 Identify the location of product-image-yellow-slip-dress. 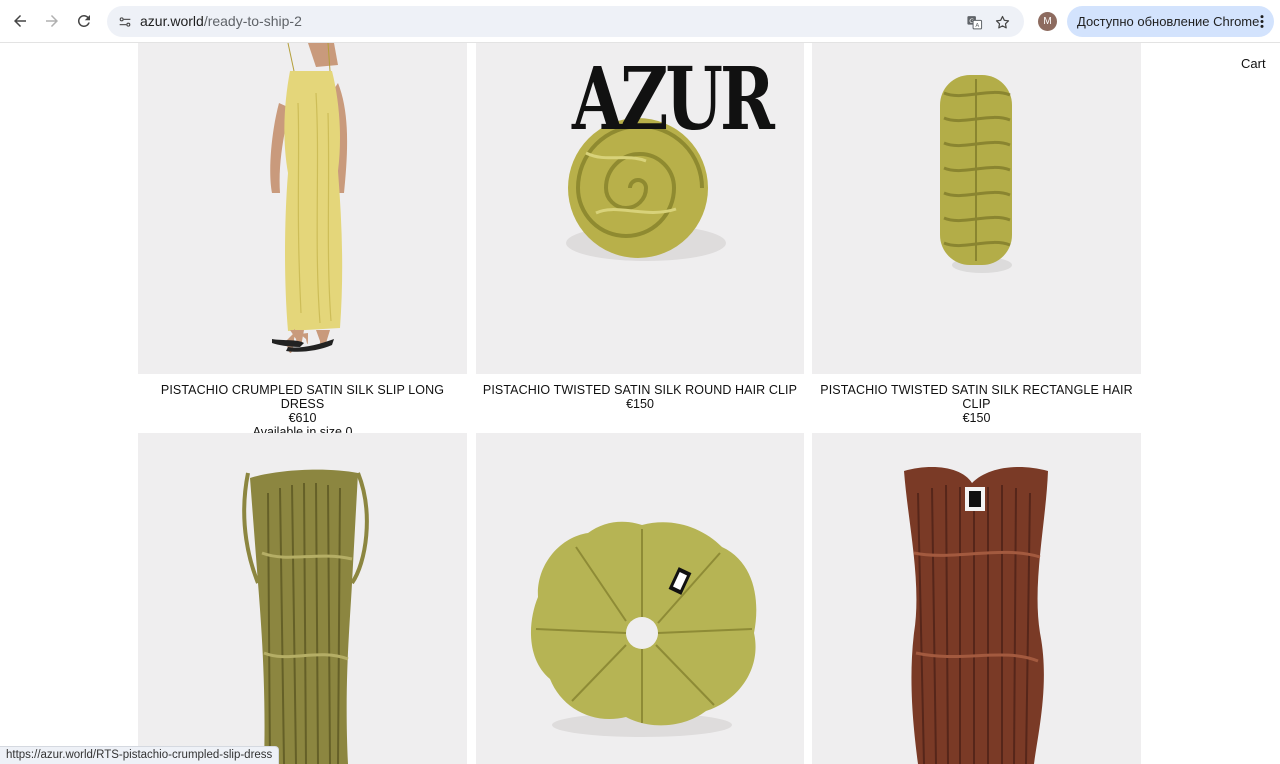
(302, 208).